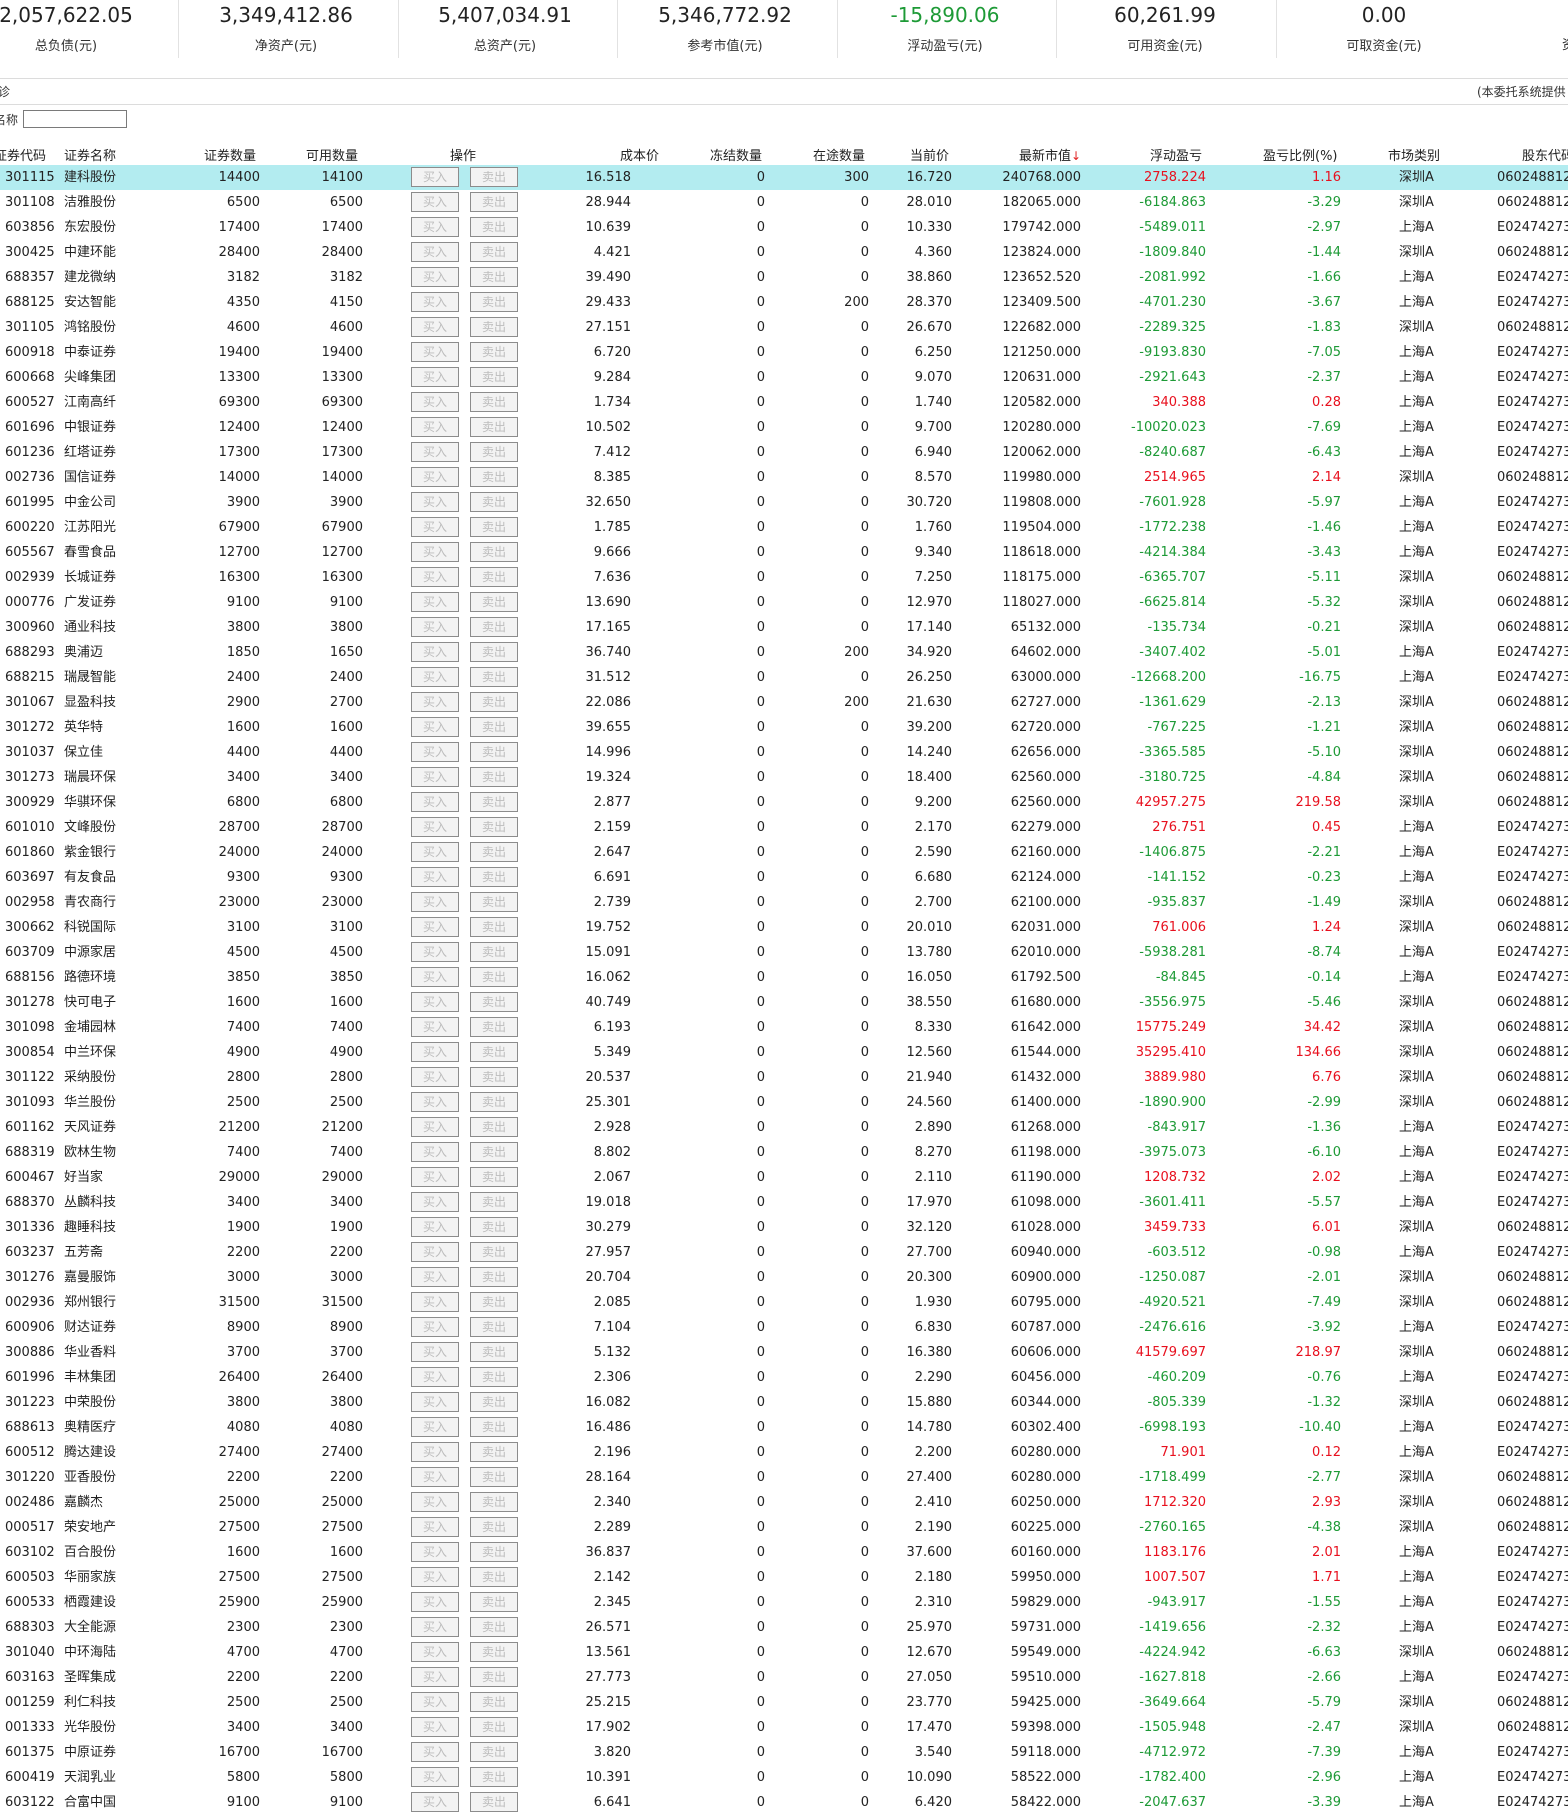 This screenshot has height=1815, width=1568. I want to click on col-header-quantity: 证券数量, so click(230, 155).